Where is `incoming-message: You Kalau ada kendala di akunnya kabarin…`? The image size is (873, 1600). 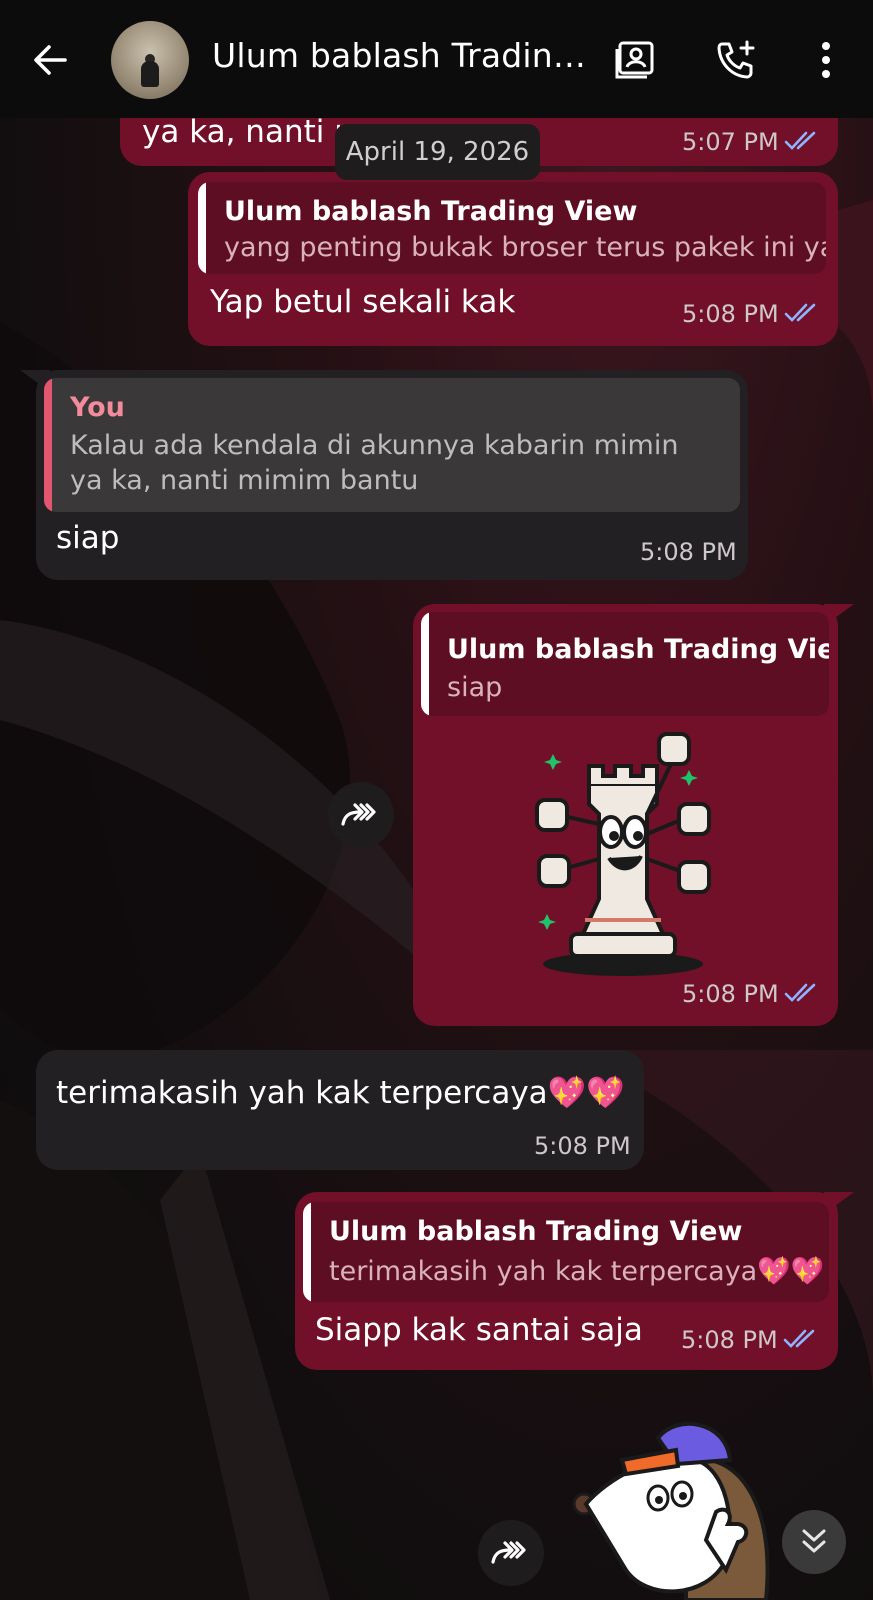 incoming-message: You Kalau ada kendala di akunnya kabarin… is located at coordinates (384, 475).